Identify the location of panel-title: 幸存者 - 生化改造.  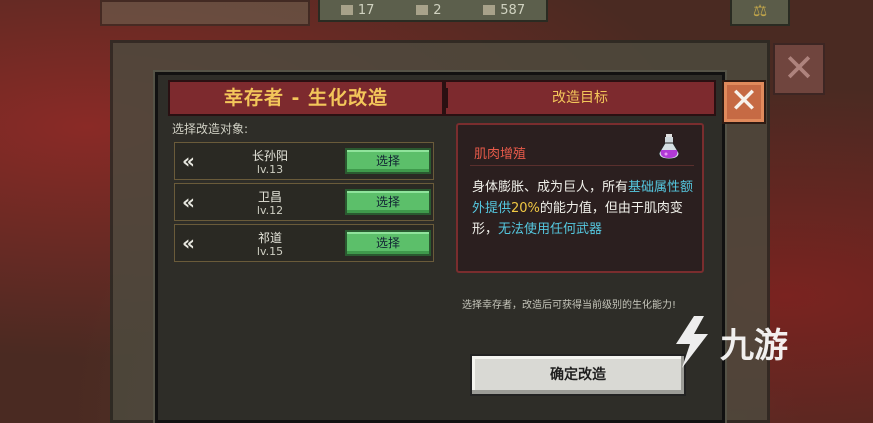
(306, 98).